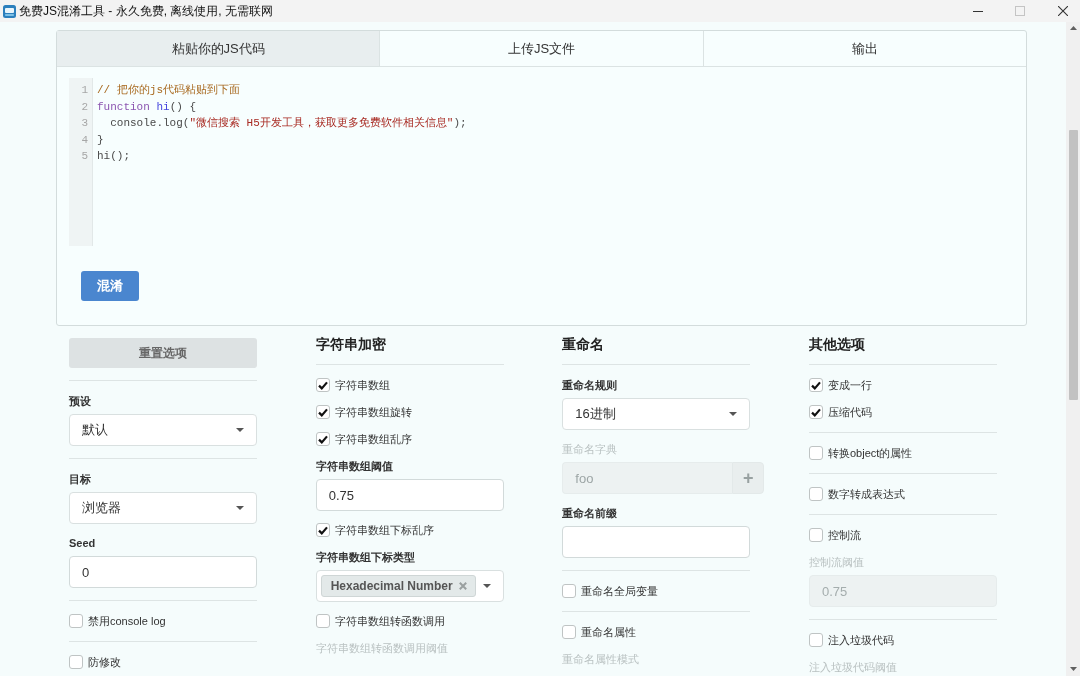  Describe the element at coordinates (127, 621) in the screenshot. I see `checkbox-label: 禁用console log` at that location.